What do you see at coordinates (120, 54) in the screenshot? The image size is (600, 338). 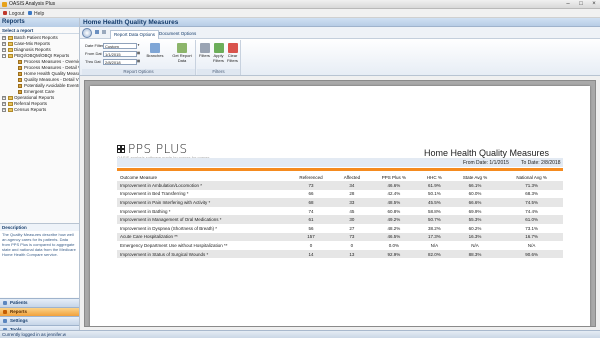 I see `from-date-input: 1/1/2015` at bounding box center [120, 54].